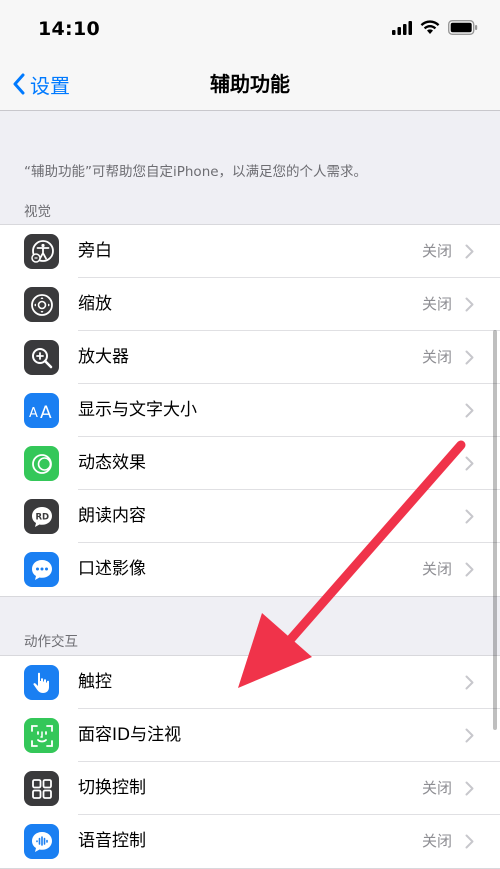  Describe the element at coordinates (51, 642) in the screenshot. I see `section-header-physical-motor: 动作交互` at that location.